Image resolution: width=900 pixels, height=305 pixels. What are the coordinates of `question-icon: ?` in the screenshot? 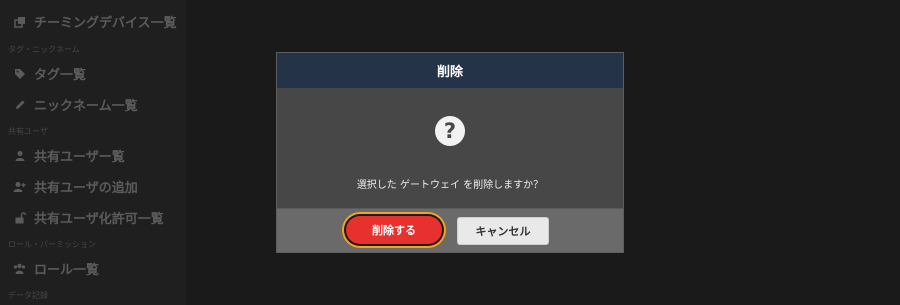 It's located at (450, 131).